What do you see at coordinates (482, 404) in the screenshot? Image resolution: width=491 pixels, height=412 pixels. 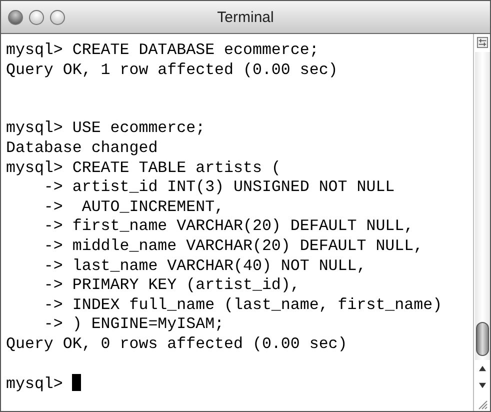 I see `resize-grip-icon` at bounding box center [482, 404].